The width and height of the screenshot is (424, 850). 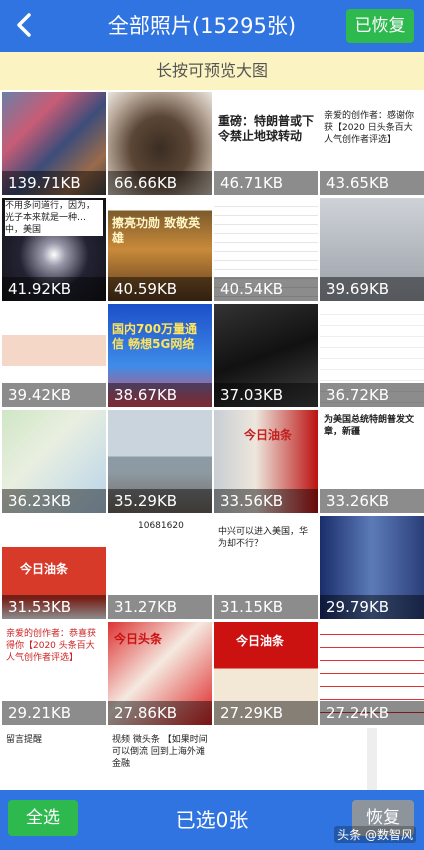 I want to click on photo-tile: 今日油条 31.53KB, so click(x=54, y=567).